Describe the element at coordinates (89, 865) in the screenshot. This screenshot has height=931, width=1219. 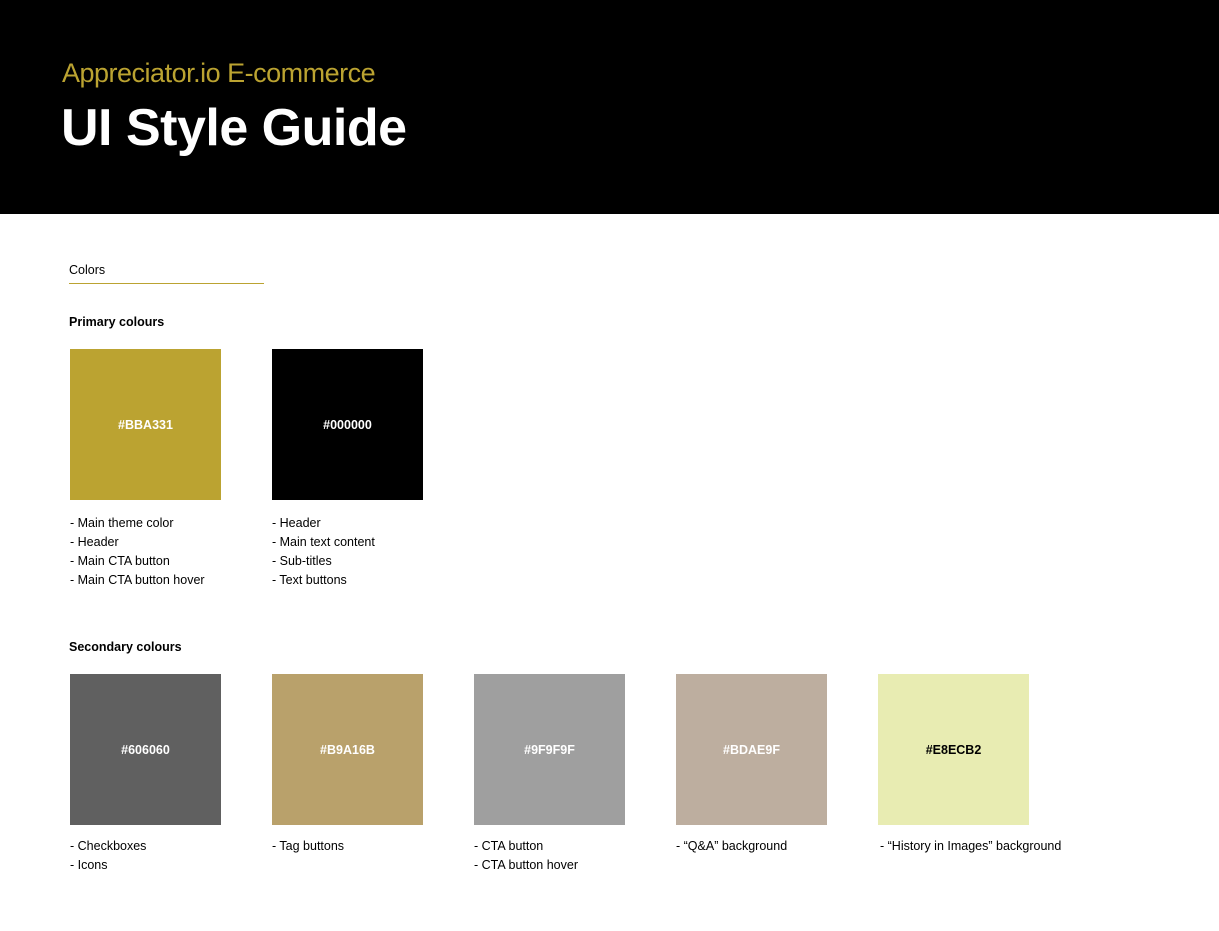
I see `usage-item: - Icons` at that location.